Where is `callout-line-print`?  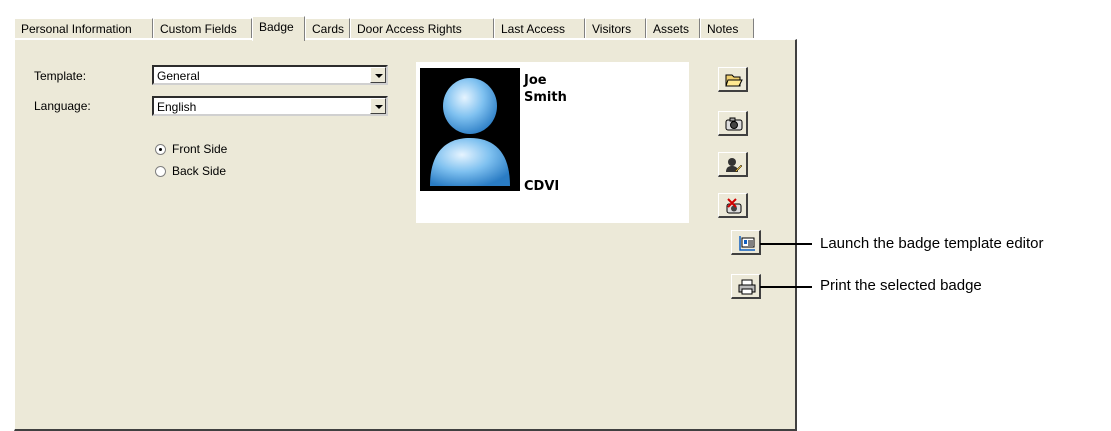
callout-line-print is located at coordinates (786, 287).